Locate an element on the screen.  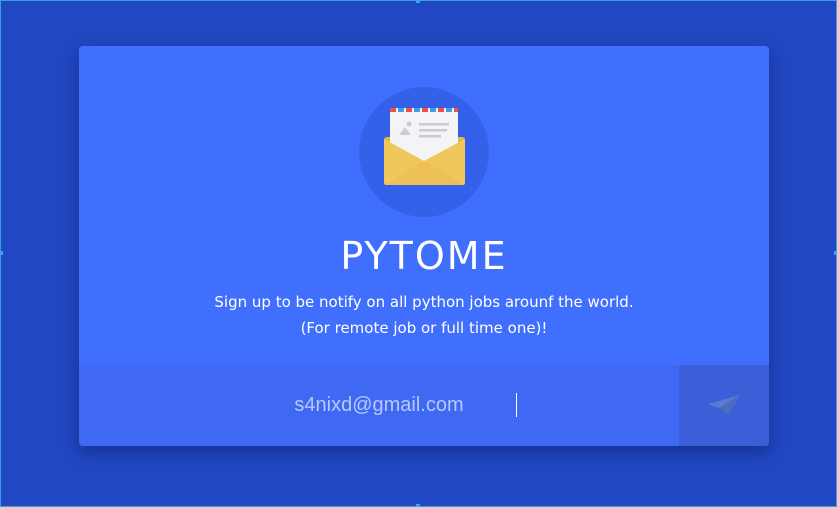
send-button is located at coordinates (724, 405).